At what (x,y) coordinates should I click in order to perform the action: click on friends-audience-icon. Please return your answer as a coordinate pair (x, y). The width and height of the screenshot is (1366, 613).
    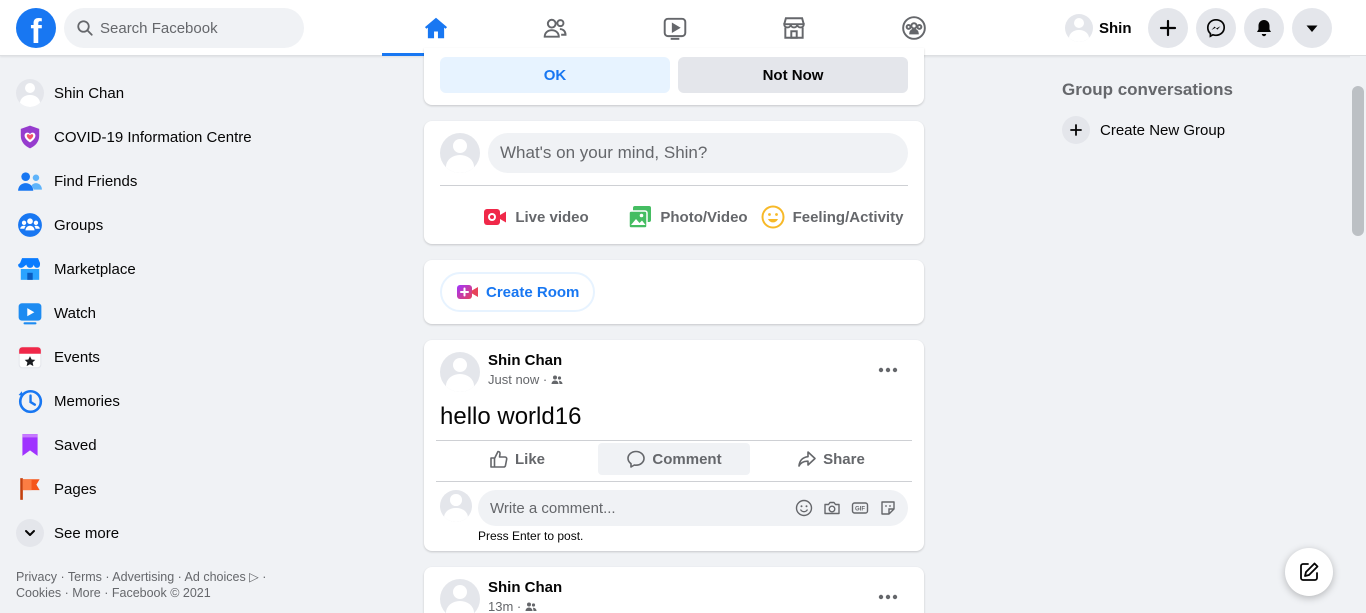
    Looking at the image, I should click on (531, 606).